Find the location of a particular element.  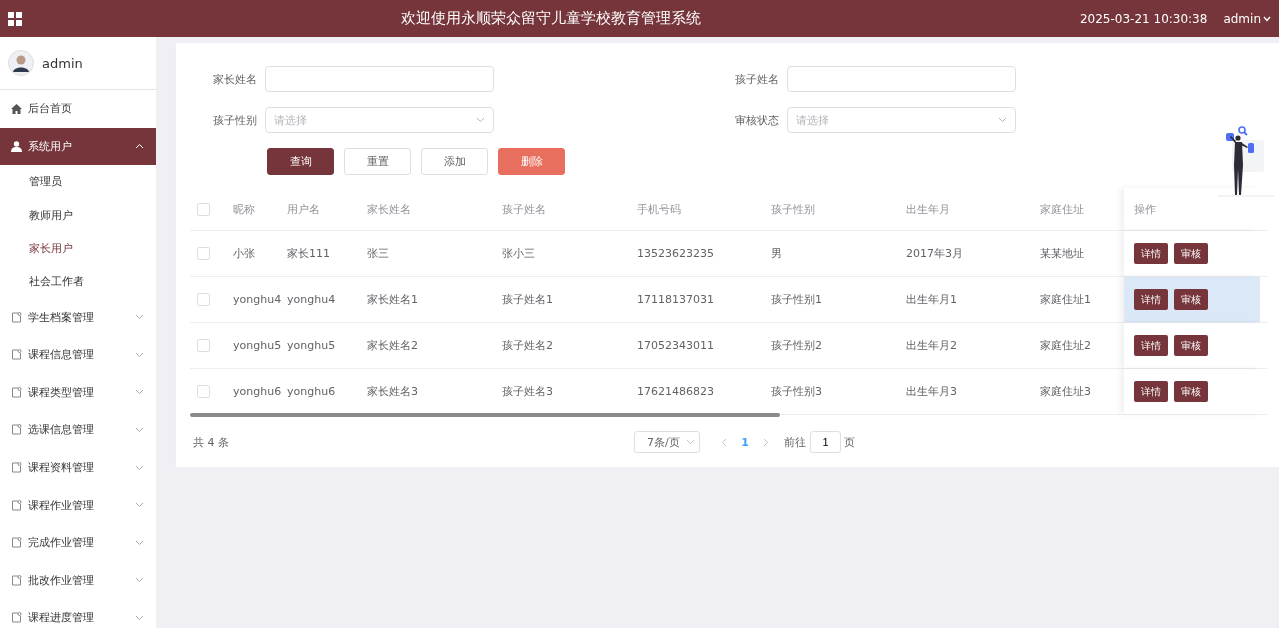

submenu-item: 教师用户 is located at coordinates (78, 215).